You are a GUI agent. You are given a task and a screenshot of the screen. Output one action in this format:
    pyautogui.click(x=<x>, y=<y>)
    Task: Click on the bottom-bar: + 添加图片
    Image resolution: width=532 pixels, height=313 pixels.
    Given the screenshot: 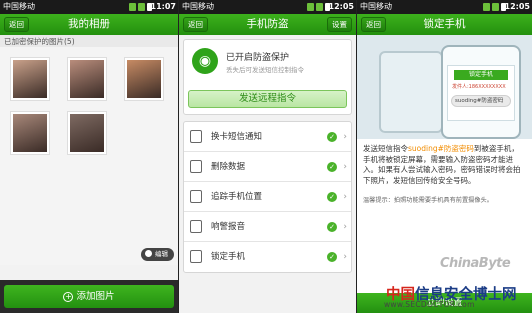 What is the action you would take?
    pyautogui.click(x=89, y=296)
    